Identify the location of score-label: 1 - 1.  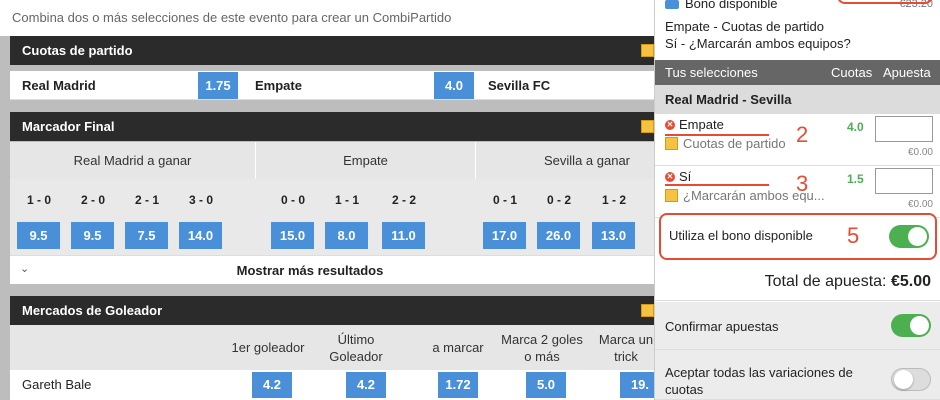
(346, 200).